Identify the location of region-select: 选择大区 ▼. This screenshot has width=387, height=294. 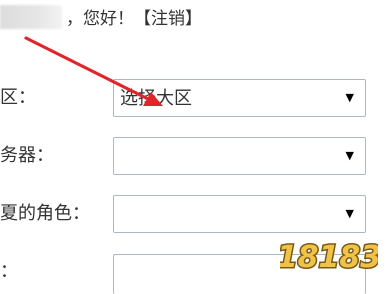
(239, 98).